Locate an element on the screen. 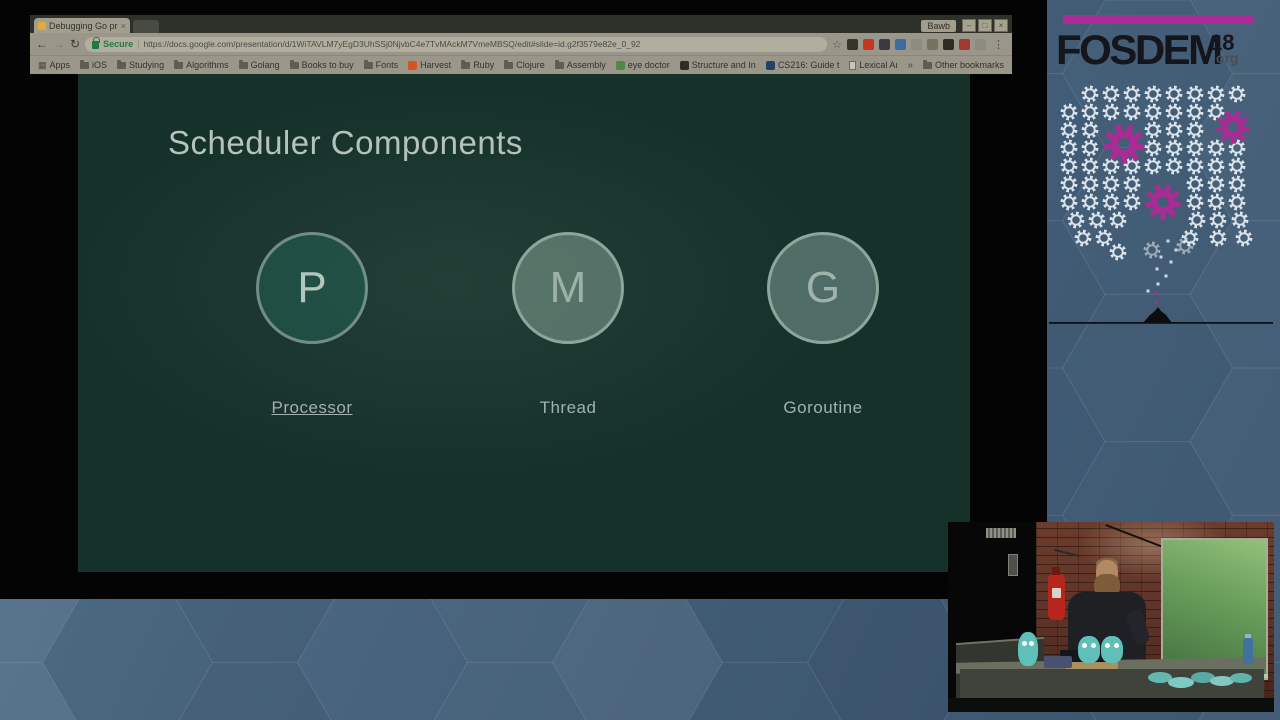  other-bookmarks: Other bookmarks is located at coordinates (963, 64).